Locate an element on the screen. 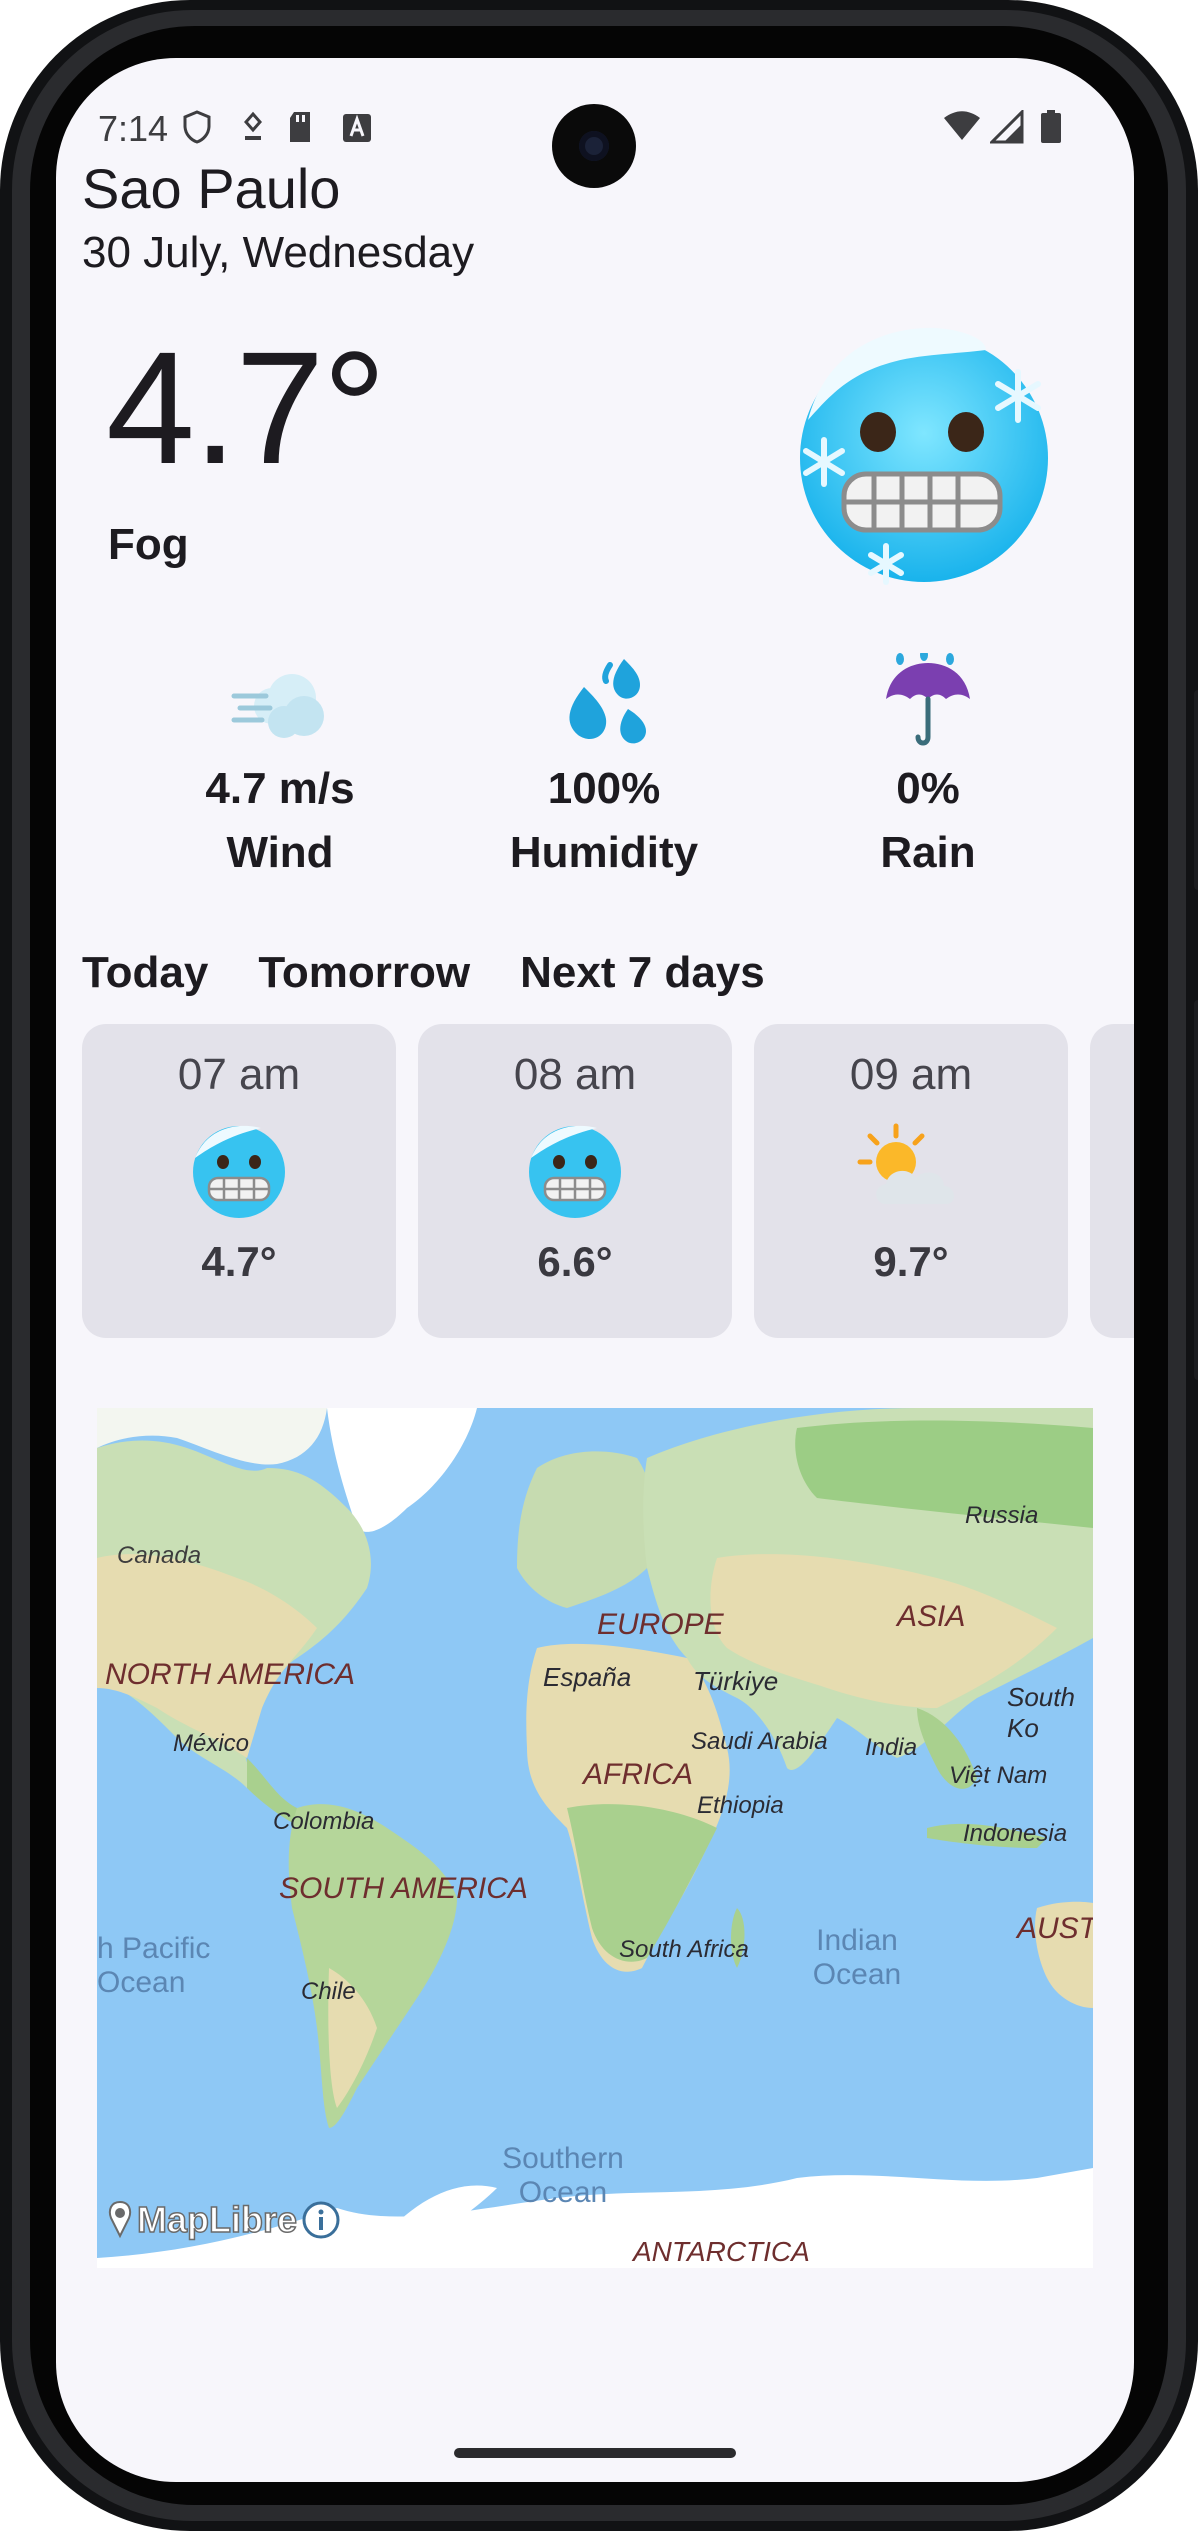 This screenshot has height=2531, width=1198. wifi-icon is located at coordinates (962, 131).